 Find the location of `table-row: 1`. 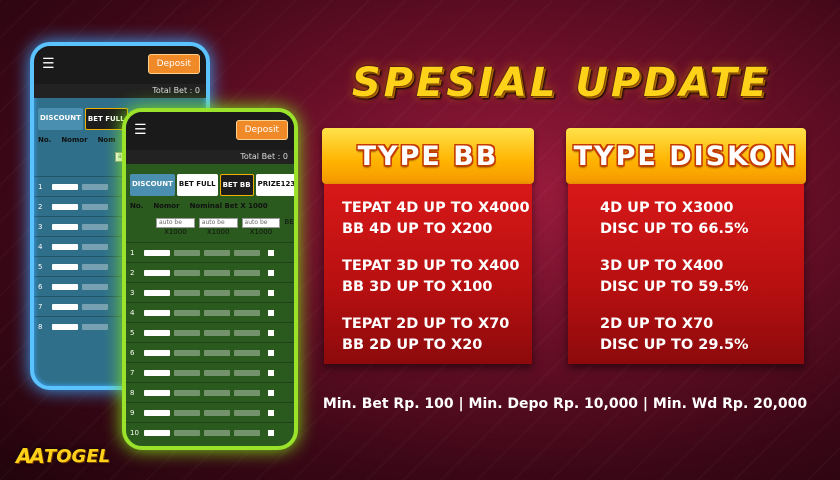

table-row: 1 is located at coordinates (210, 252).